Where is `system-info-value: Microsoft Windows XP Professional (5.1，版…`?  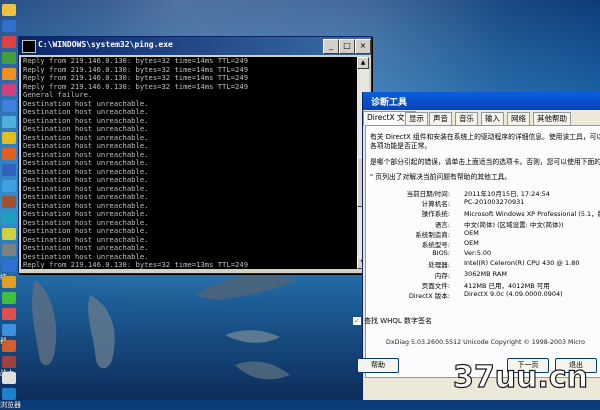 system-info-value: Microsoft Windows XP Professional (5.1，版… is located at coordinates (532, 214).